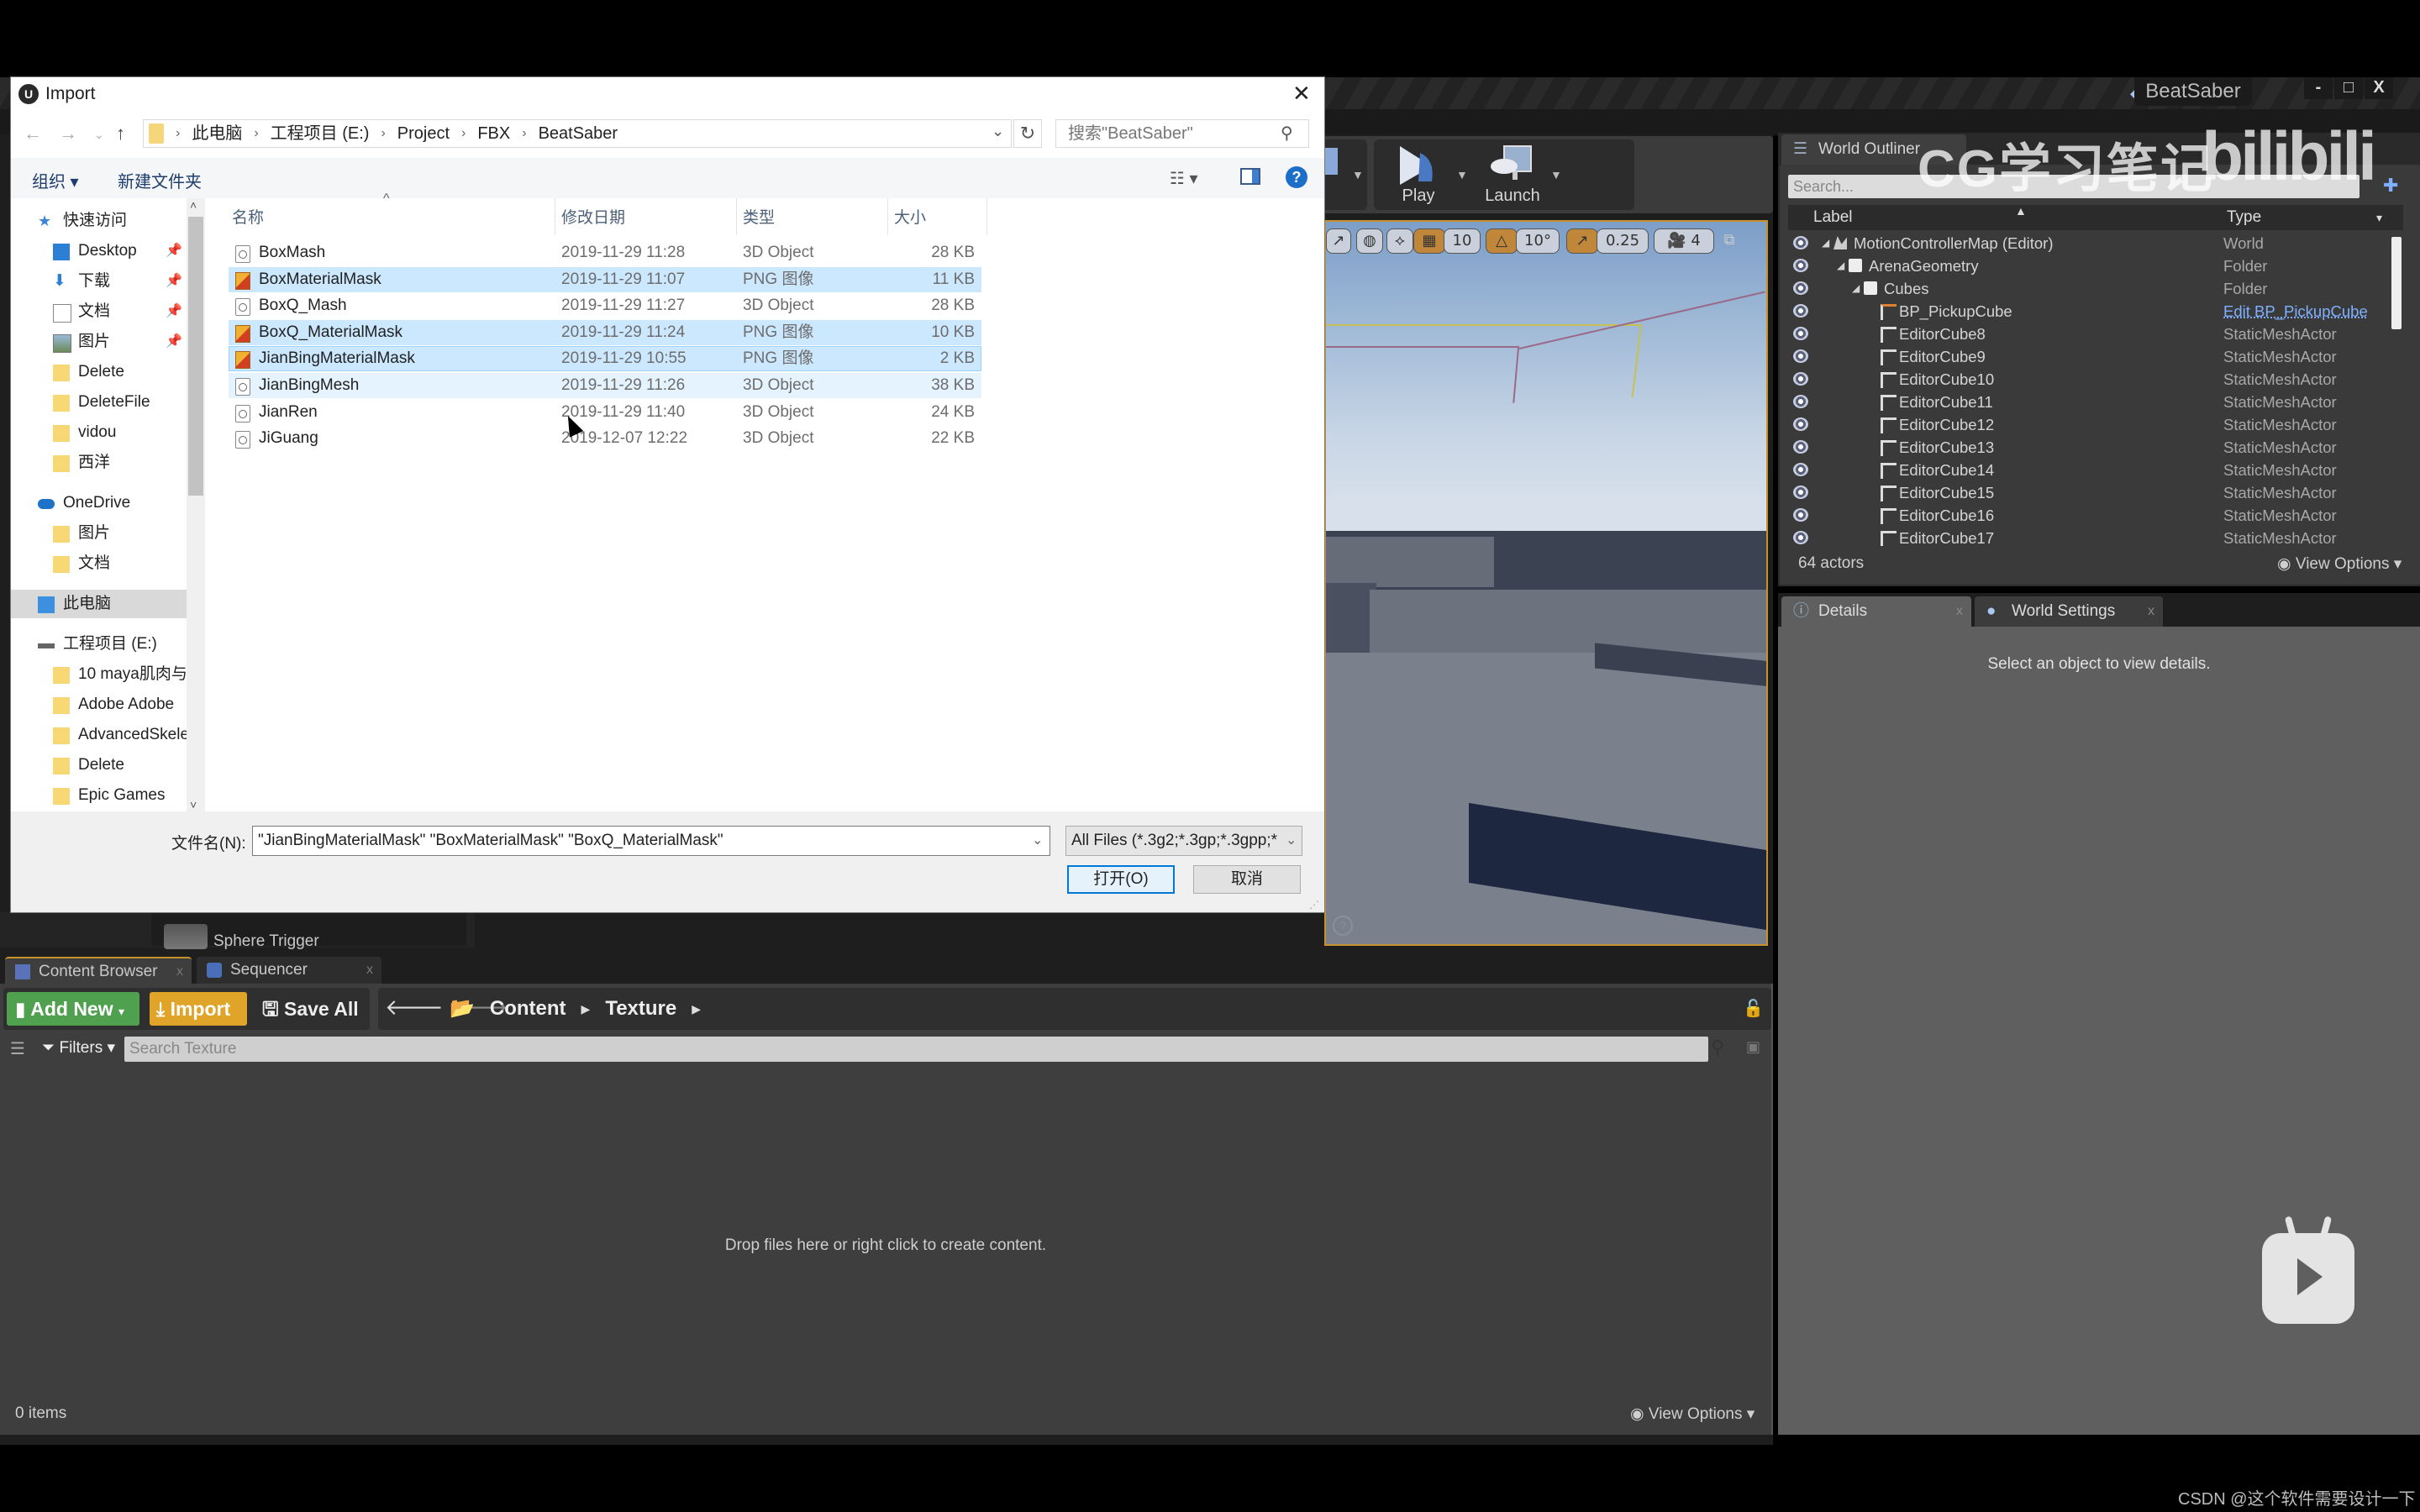 The height and width of the screenshot is (1512, 2420). Describe the element at coordinates (605, 438) in the screenshot. I see `file-row: JiGuang 2019-12-07 12:22 3D Object 22 KB` at that location.